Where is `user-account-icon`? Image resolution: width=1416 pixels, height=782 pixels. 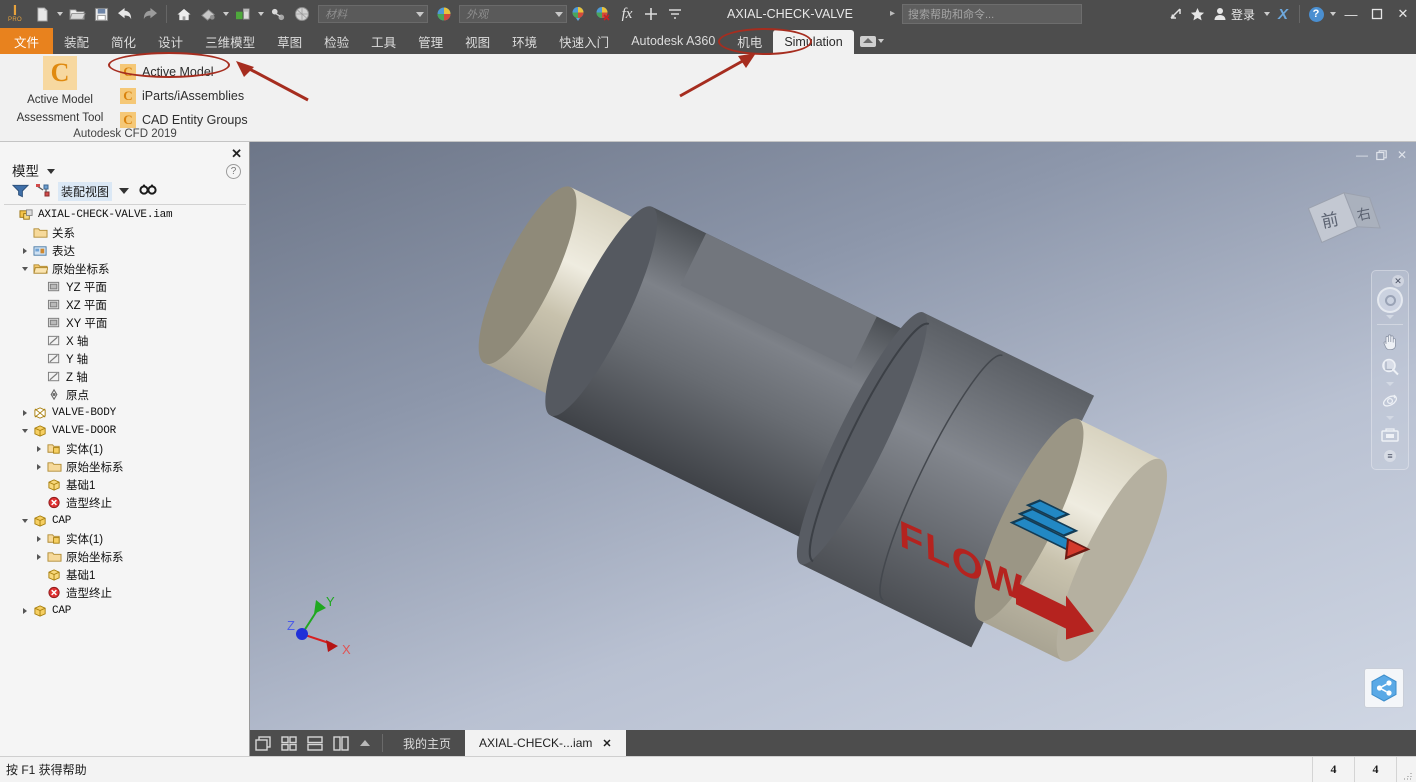 user-account-icon is located at coordinates (1220, 14).